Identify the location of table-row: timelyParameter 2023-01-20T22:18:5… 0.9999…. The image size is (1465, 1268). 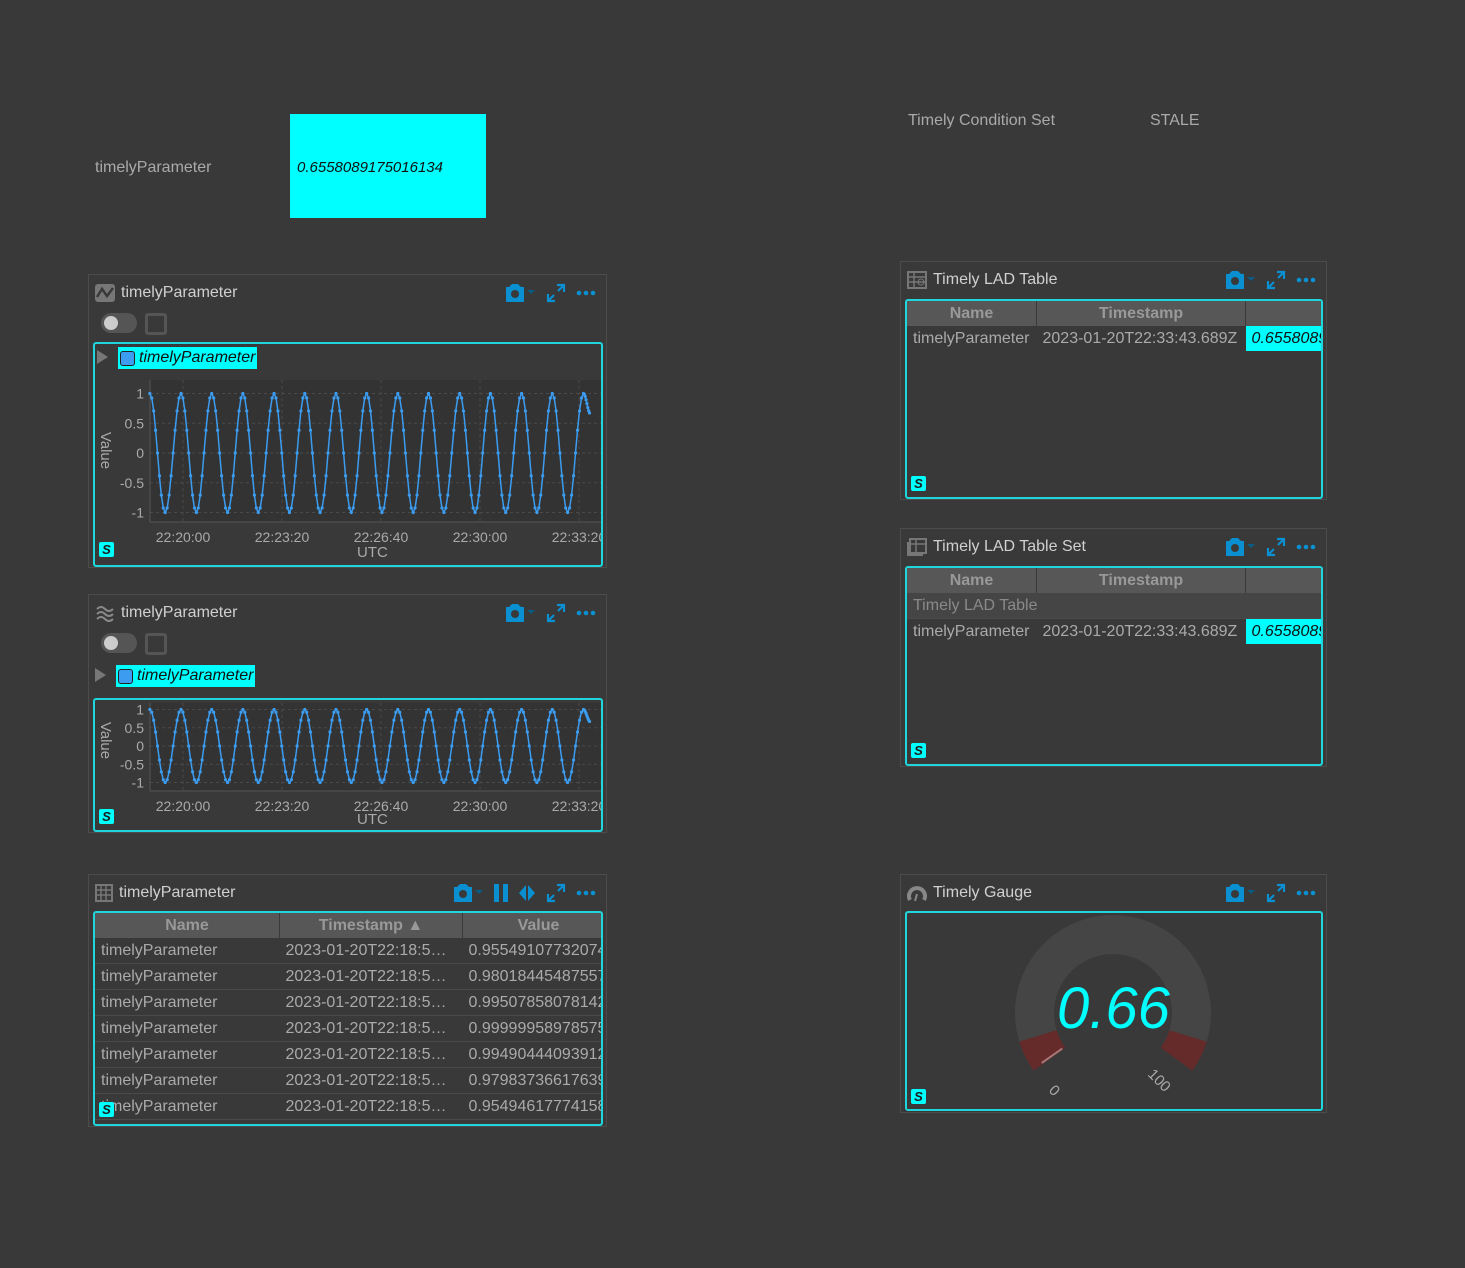
(348, 1028).